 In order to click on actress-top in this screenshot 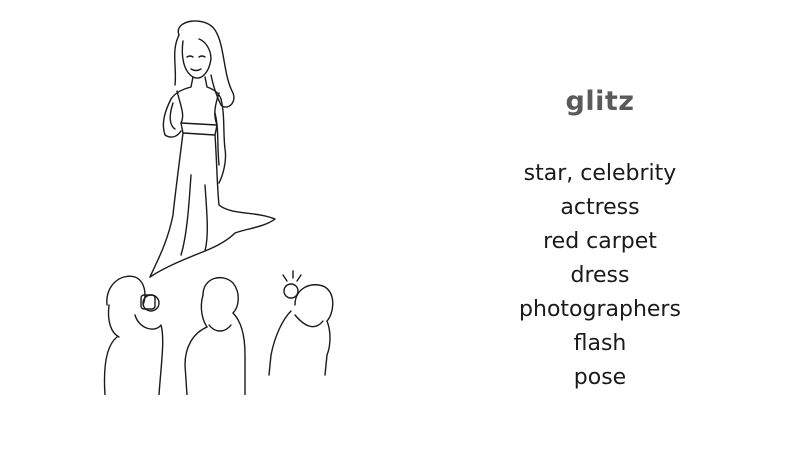, I will do `click(198, 108)`.